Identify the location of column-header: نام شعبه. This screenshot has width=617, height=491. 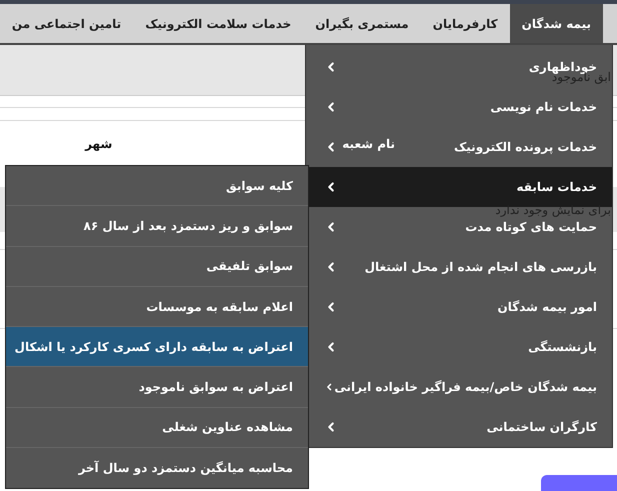
(368, 144).